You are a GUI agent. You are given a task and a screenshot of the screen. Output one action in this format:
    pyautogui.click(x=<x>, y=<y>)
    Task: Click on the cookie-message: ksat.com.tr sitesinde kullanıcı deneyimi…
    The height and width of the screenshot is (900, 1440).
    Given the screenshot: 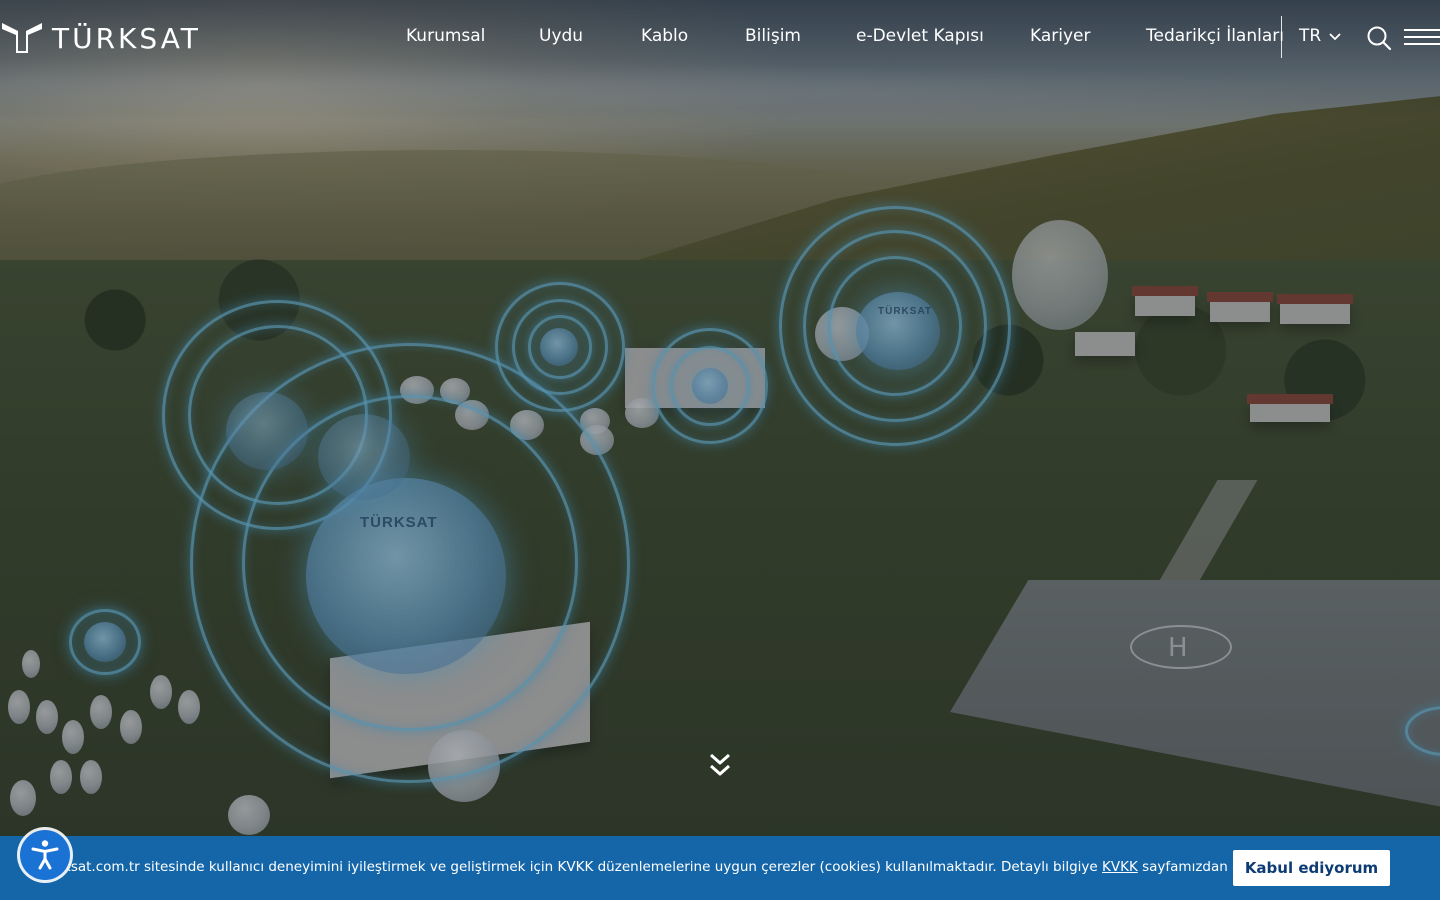 What is the action you would take?
    pyautogui.click(x=694, y=867)
    